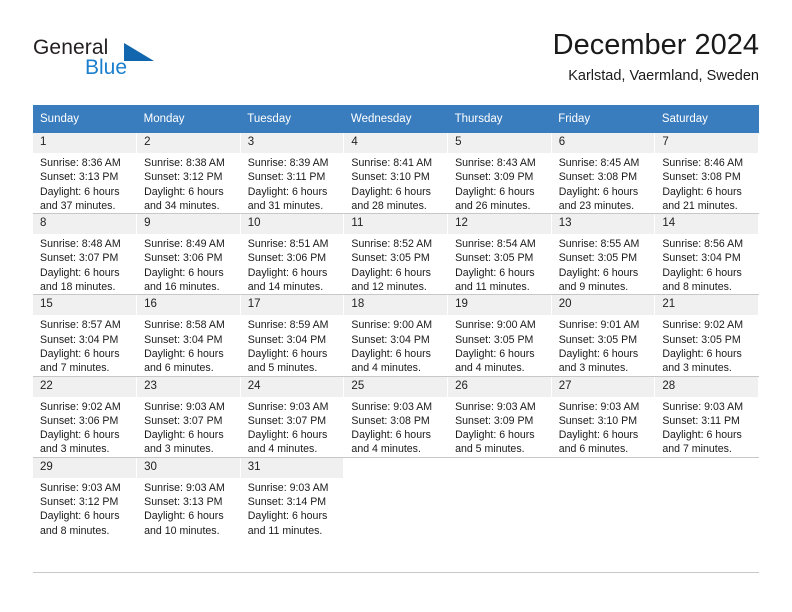 Image resolution: width=792 pixels, height=612 pixels. What do you see at coordinates (80, 244) in the screenshot?
I see `sunrise-text: Sunrise: 8:48 AM` at bounding box center [80, 244].